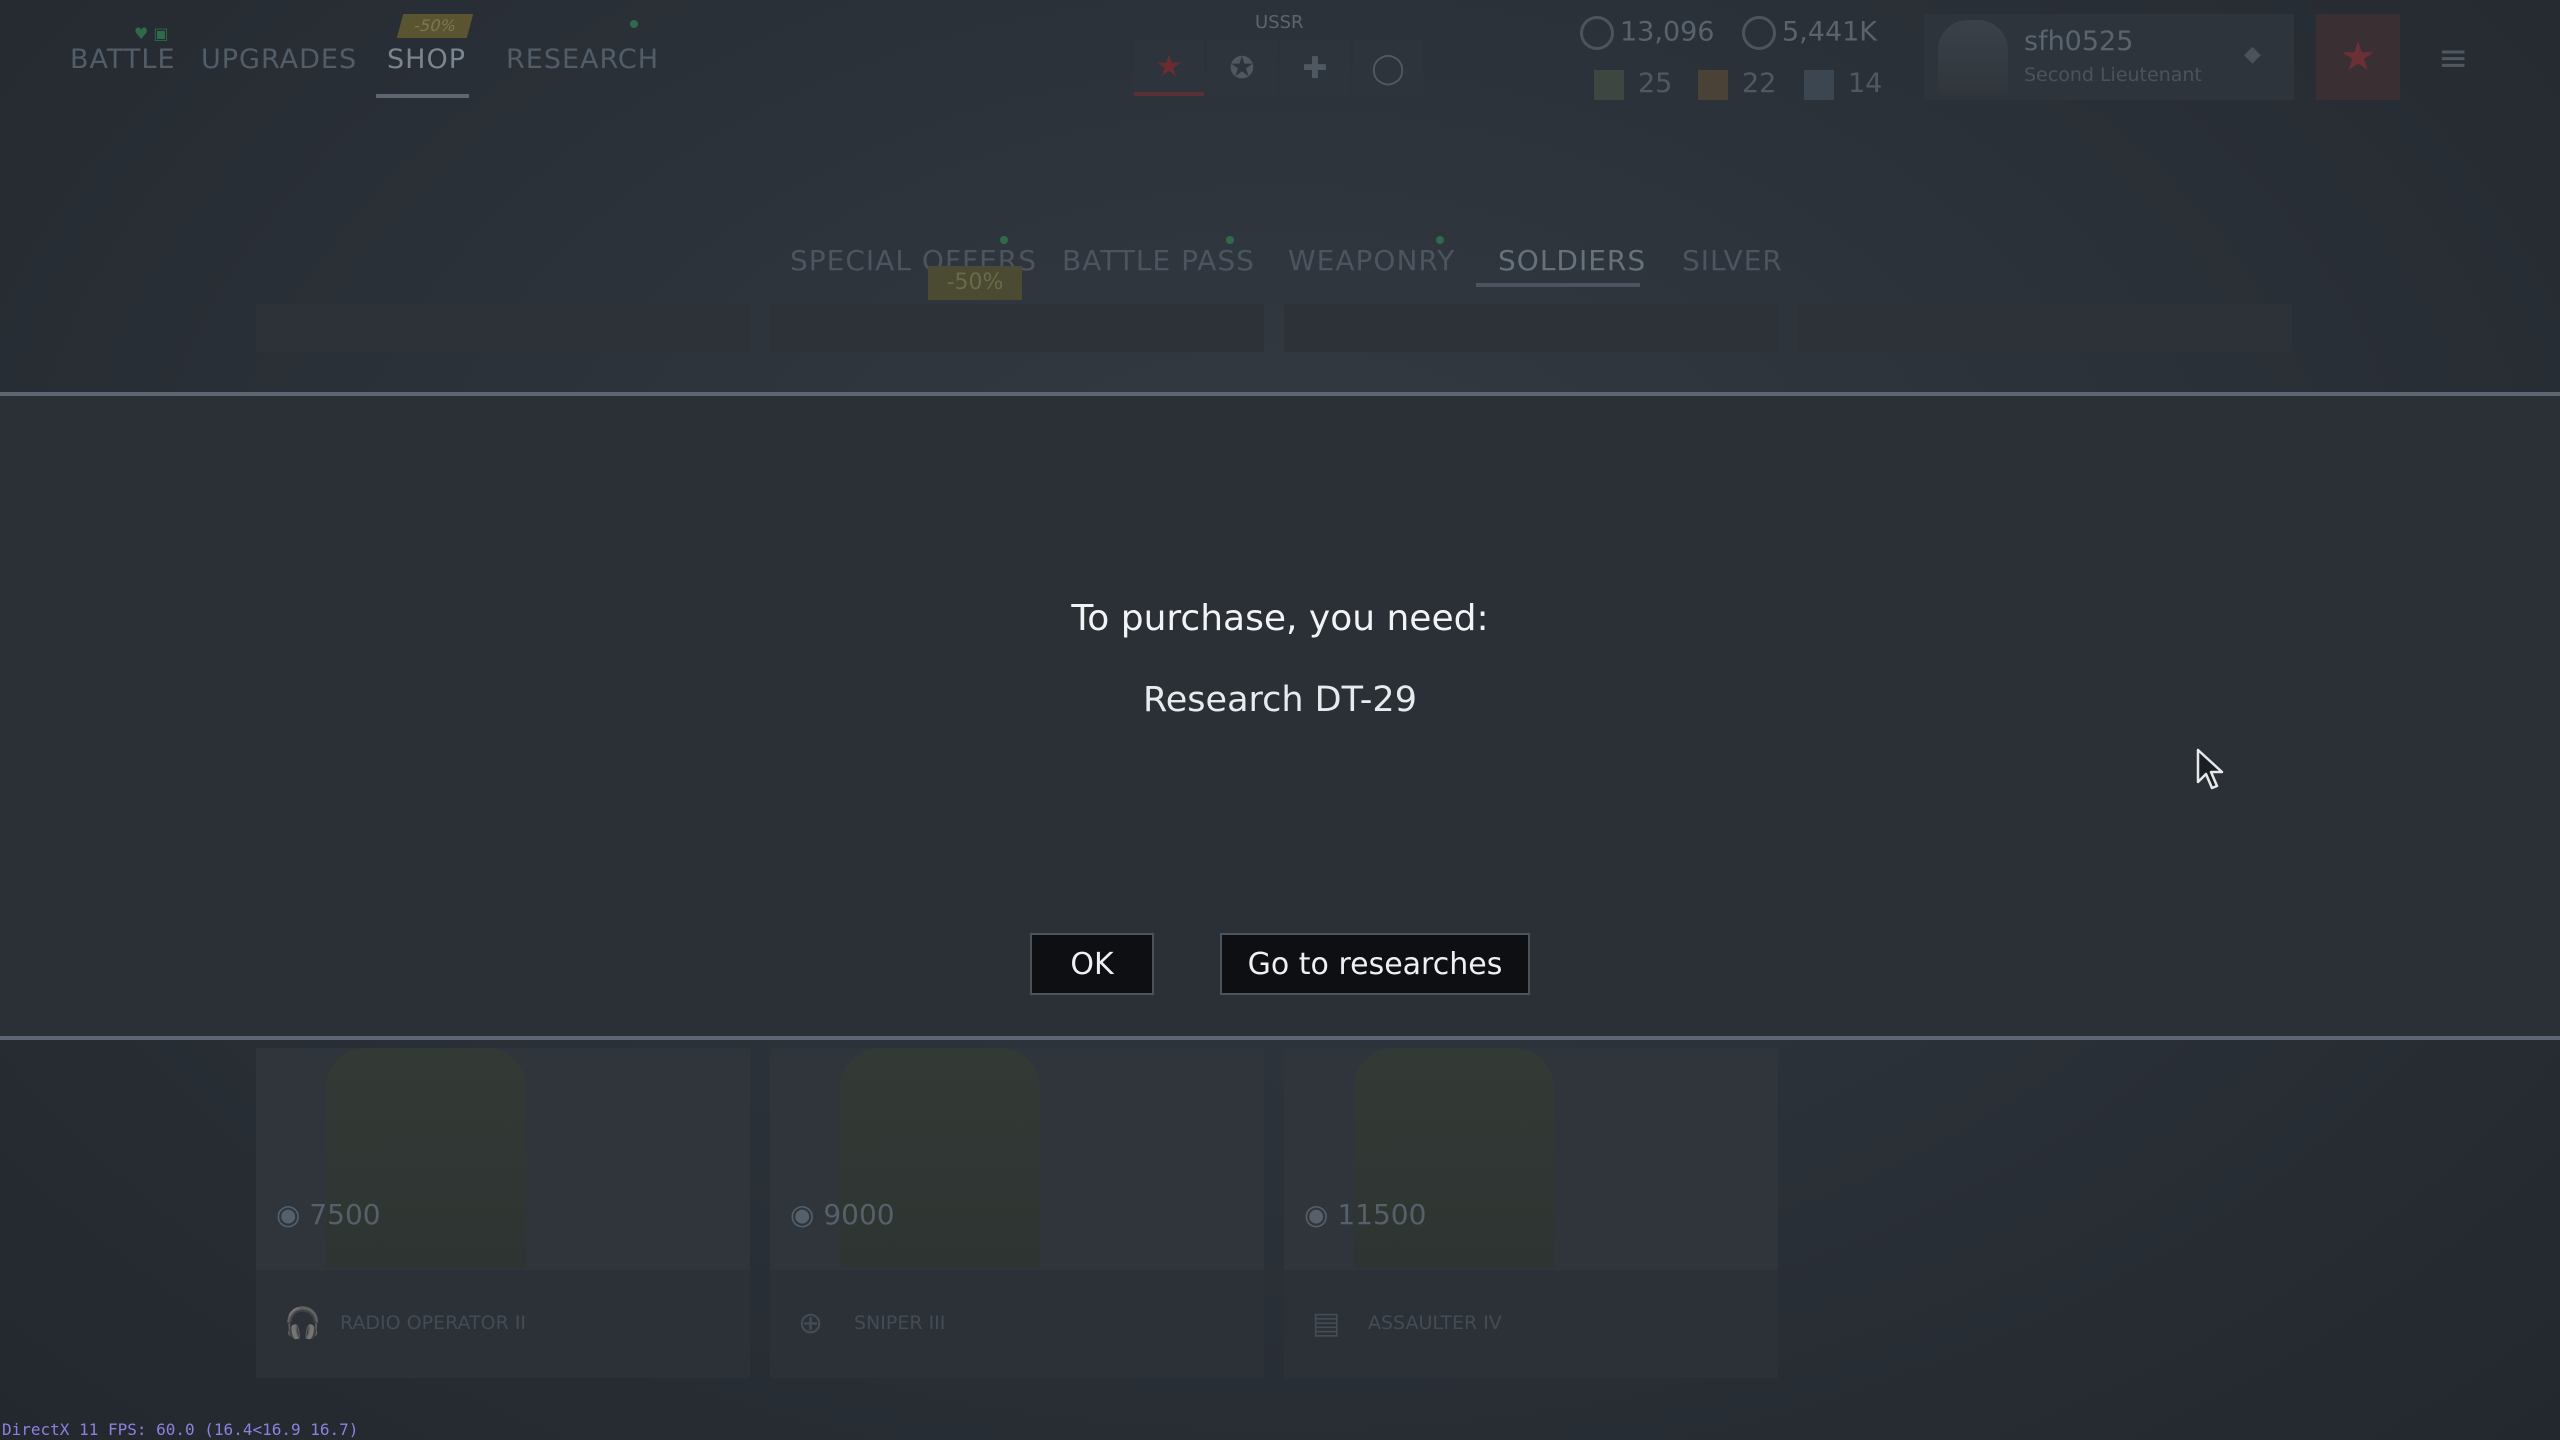 Image resolution: width=2560 pixels, height=1440 pixels. Describe the element at coordinates (2210, 769) in the screenshot. I see `mouse-cursor-icon` at that location.